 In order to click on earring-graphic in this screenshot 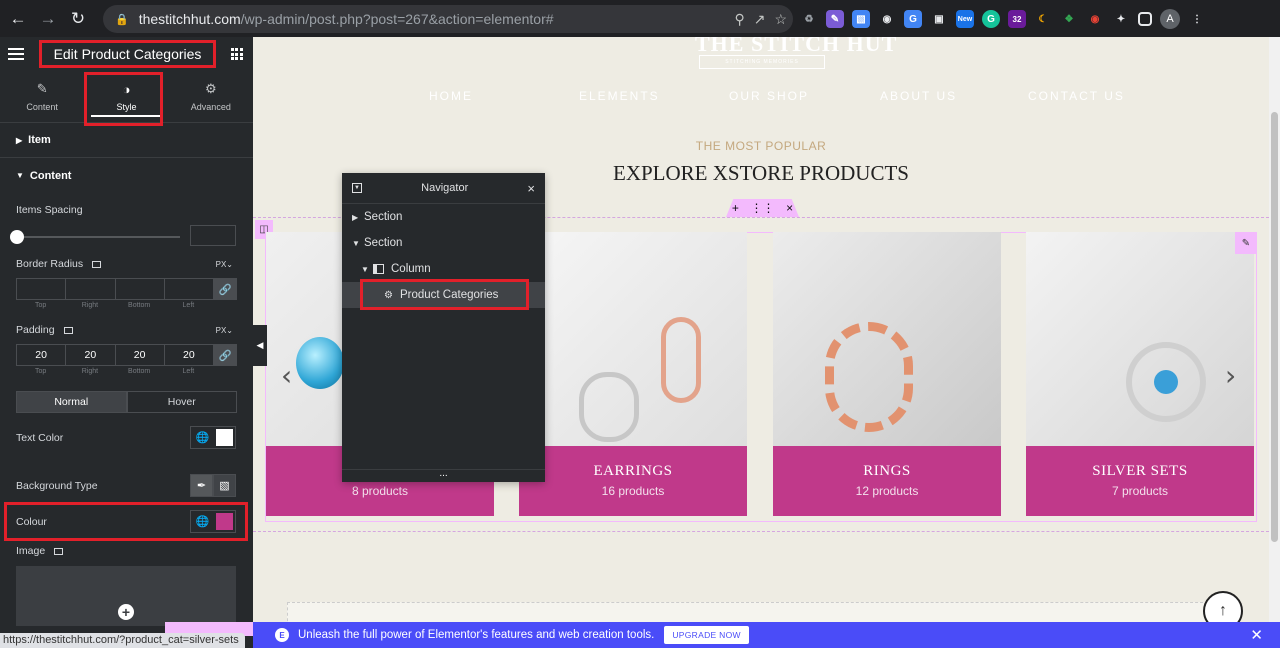, I will do `click(609, 407)`.